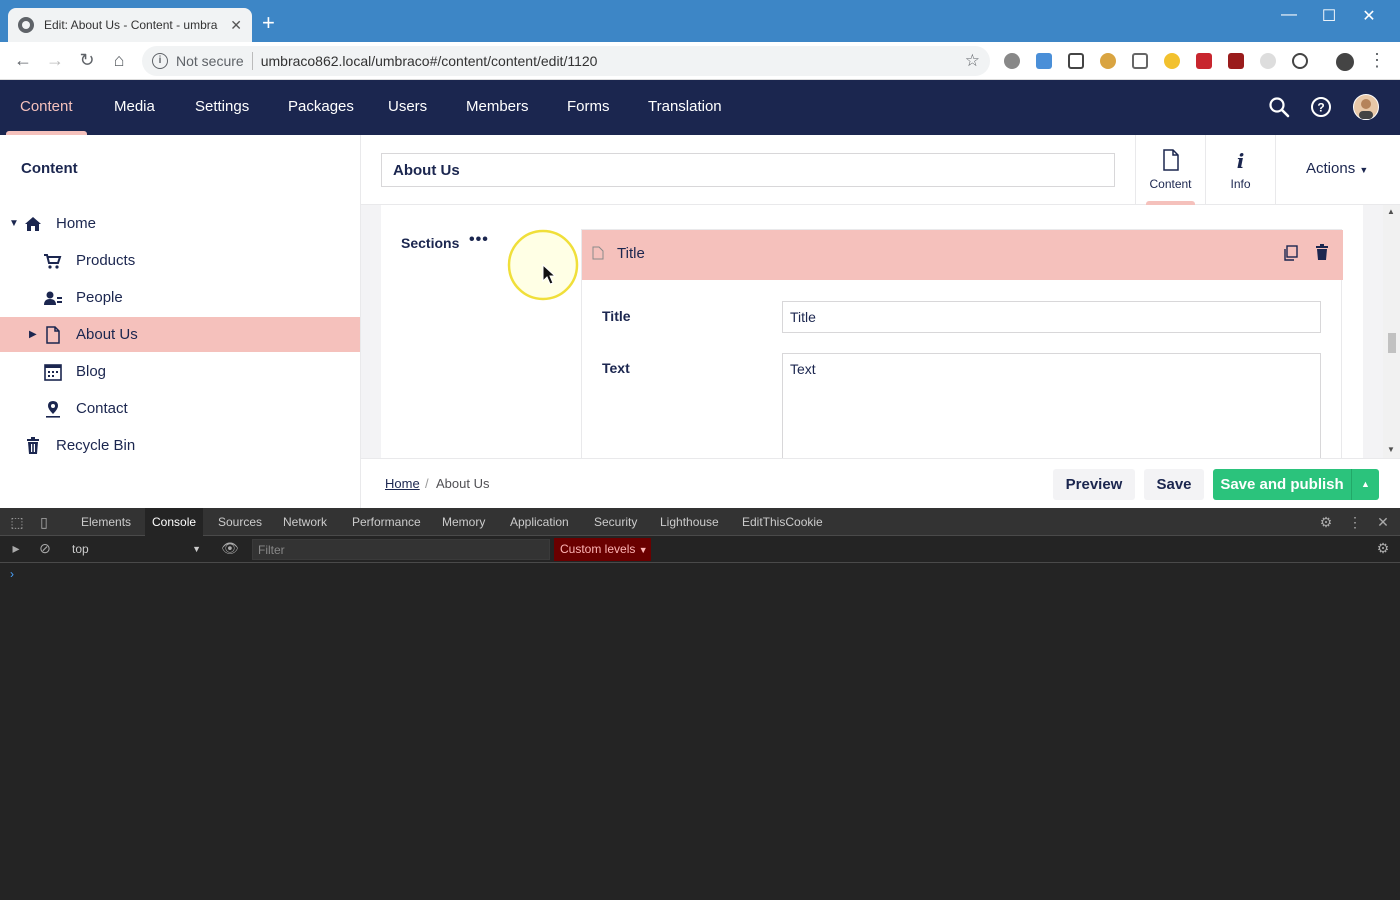 The height and width of the screenshot is (900, 1400). What do you see at coordinates (96, 445) in the screenshot?
I see `tree-item-label: Recycle Bin` at bounding box center [96, 445].